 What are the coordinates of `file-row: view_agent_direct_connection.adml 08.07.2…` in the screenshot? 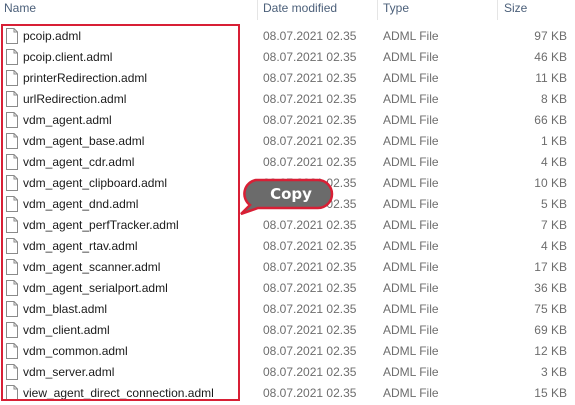 It's located at (287, 393).